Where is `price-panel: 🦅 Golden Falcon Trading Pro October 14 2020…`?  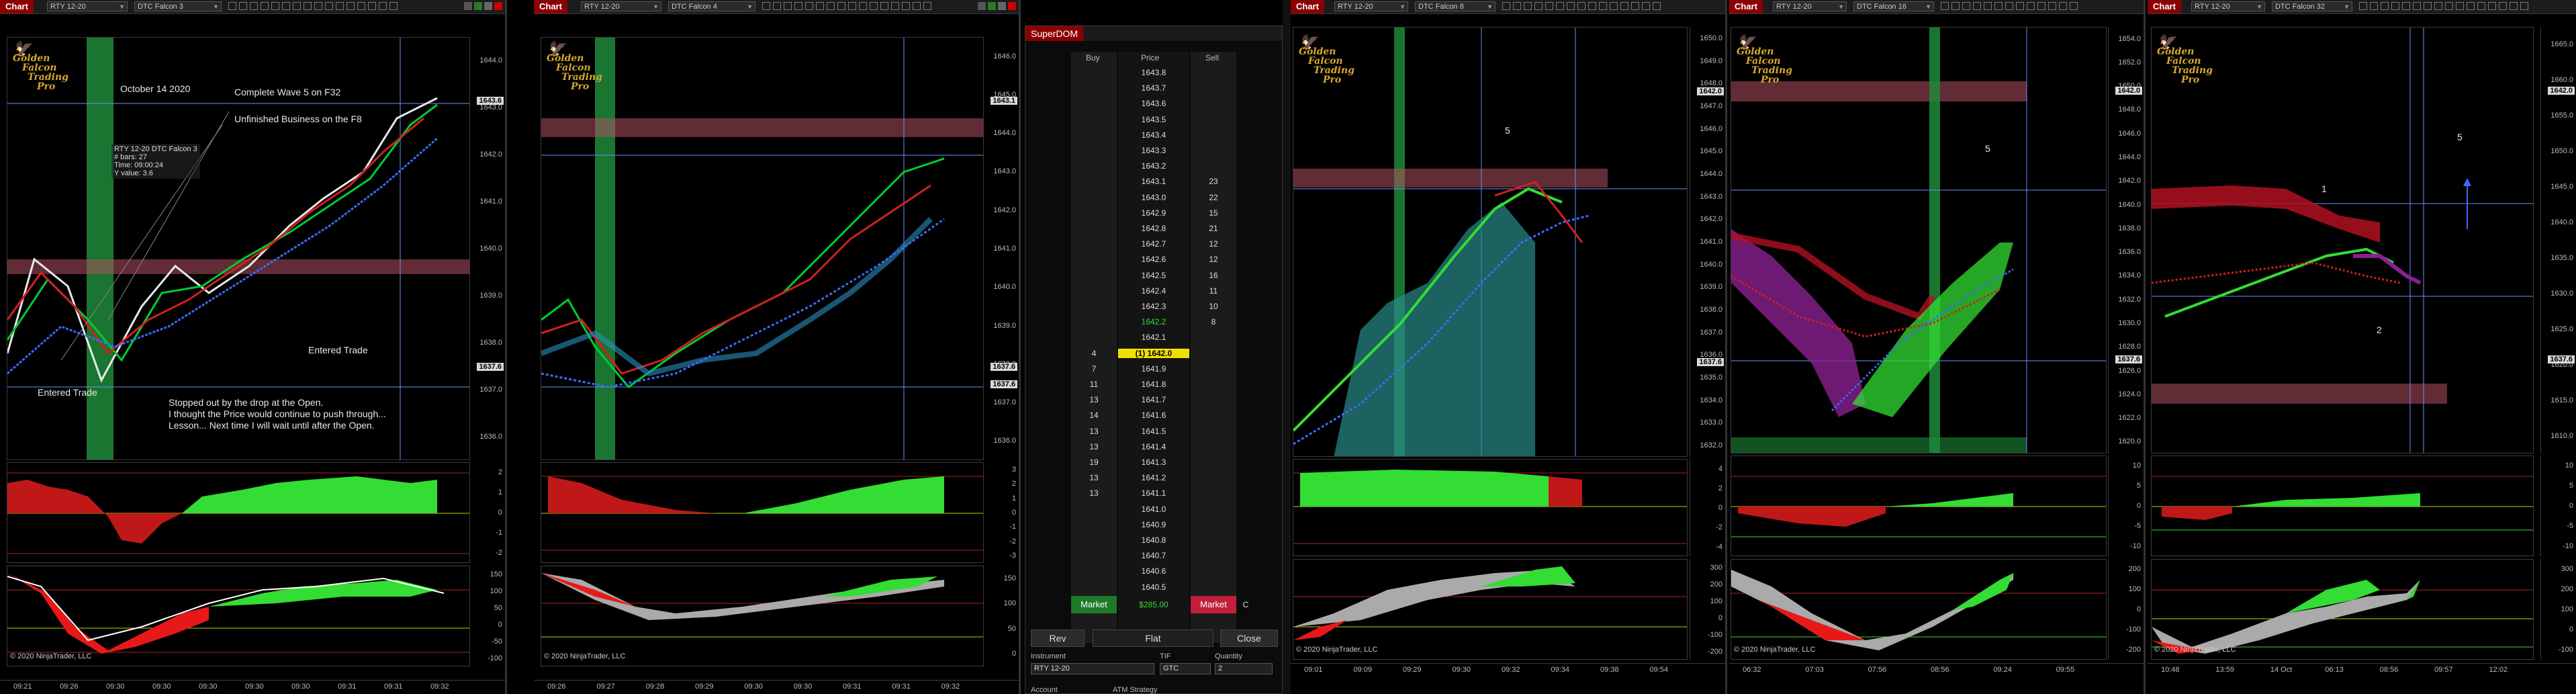
price-panel: 🦅 Golden Falcon Trading Pro October 14 2020… is located at coordinates (238, 248).